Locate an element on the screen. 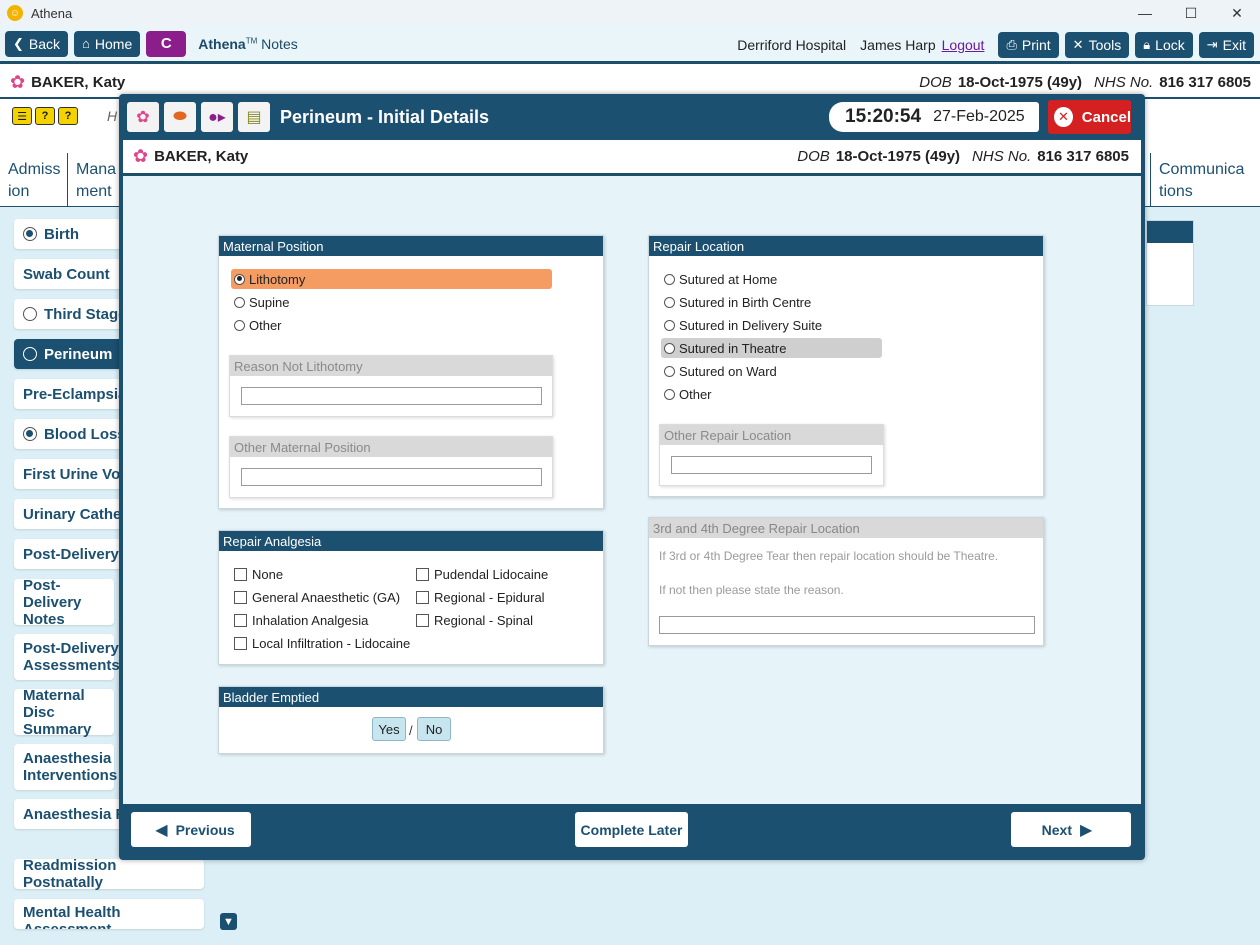  checkbox-local-infiltration: Local Infiltration - Lidocaine is located at coordinates (320, 643).